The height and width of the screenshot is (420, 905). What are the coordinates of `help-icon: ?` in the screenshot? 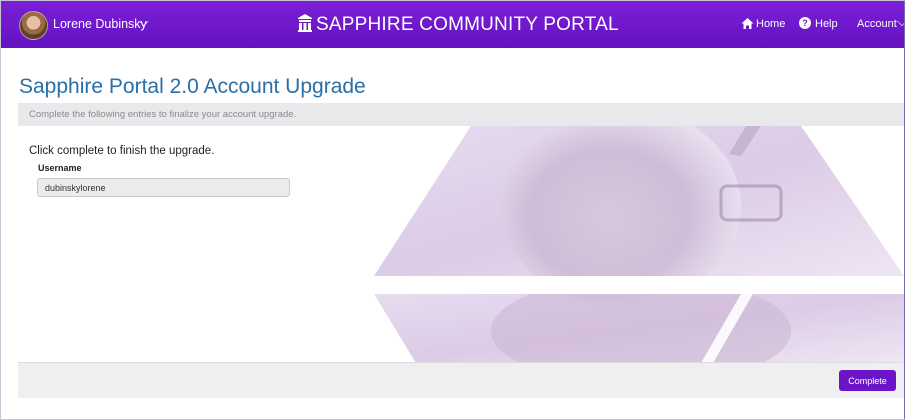 It's located at (805, 23).